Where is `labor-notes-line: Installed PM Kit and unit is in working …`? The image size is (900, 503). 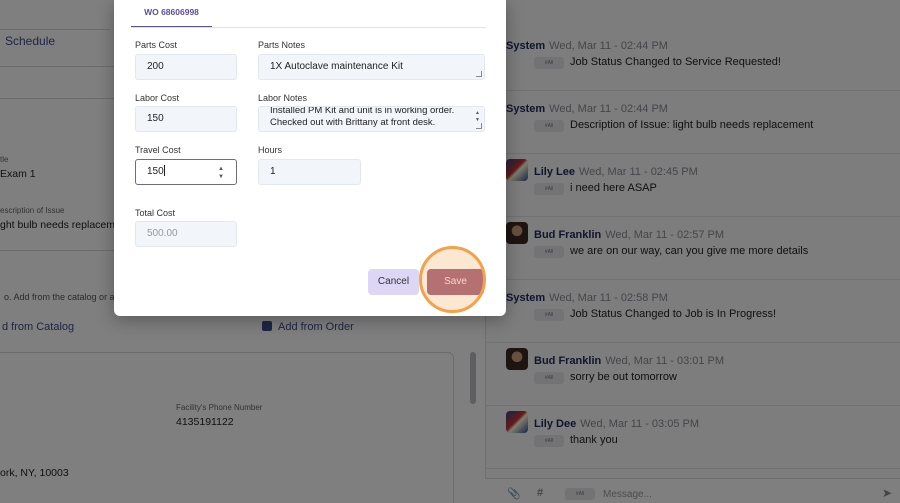 labor-notes-line: Installed PM Kit and unit is in working … is located at coordinates (362, 111).